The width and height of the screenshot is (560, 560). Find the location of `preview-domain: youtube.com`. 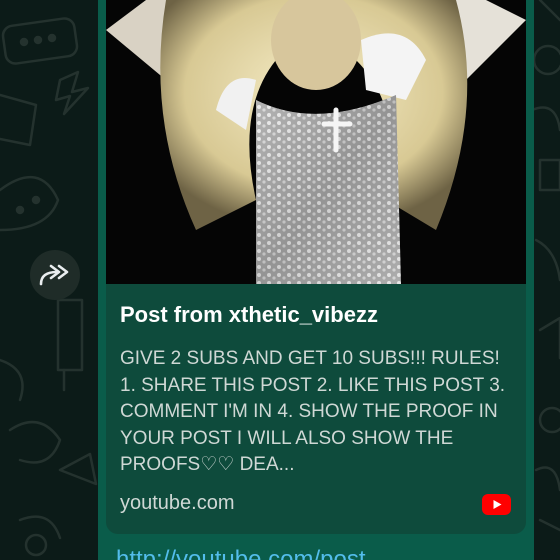

preview-domain: youtube.com is located at coordinates (177, 503).